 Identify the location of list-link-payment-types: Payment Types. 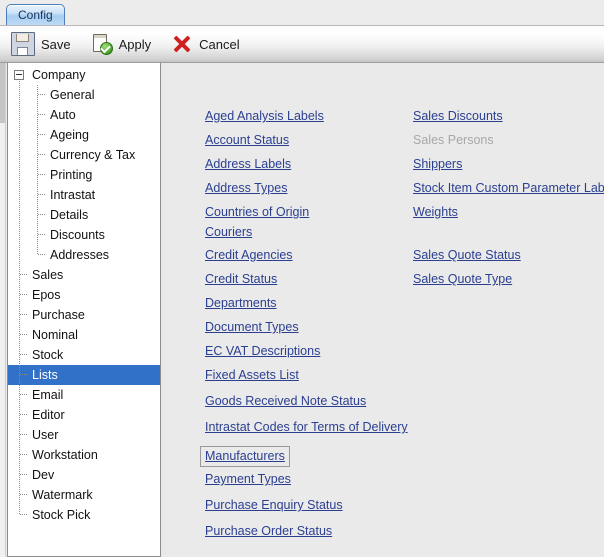
(248, 479).